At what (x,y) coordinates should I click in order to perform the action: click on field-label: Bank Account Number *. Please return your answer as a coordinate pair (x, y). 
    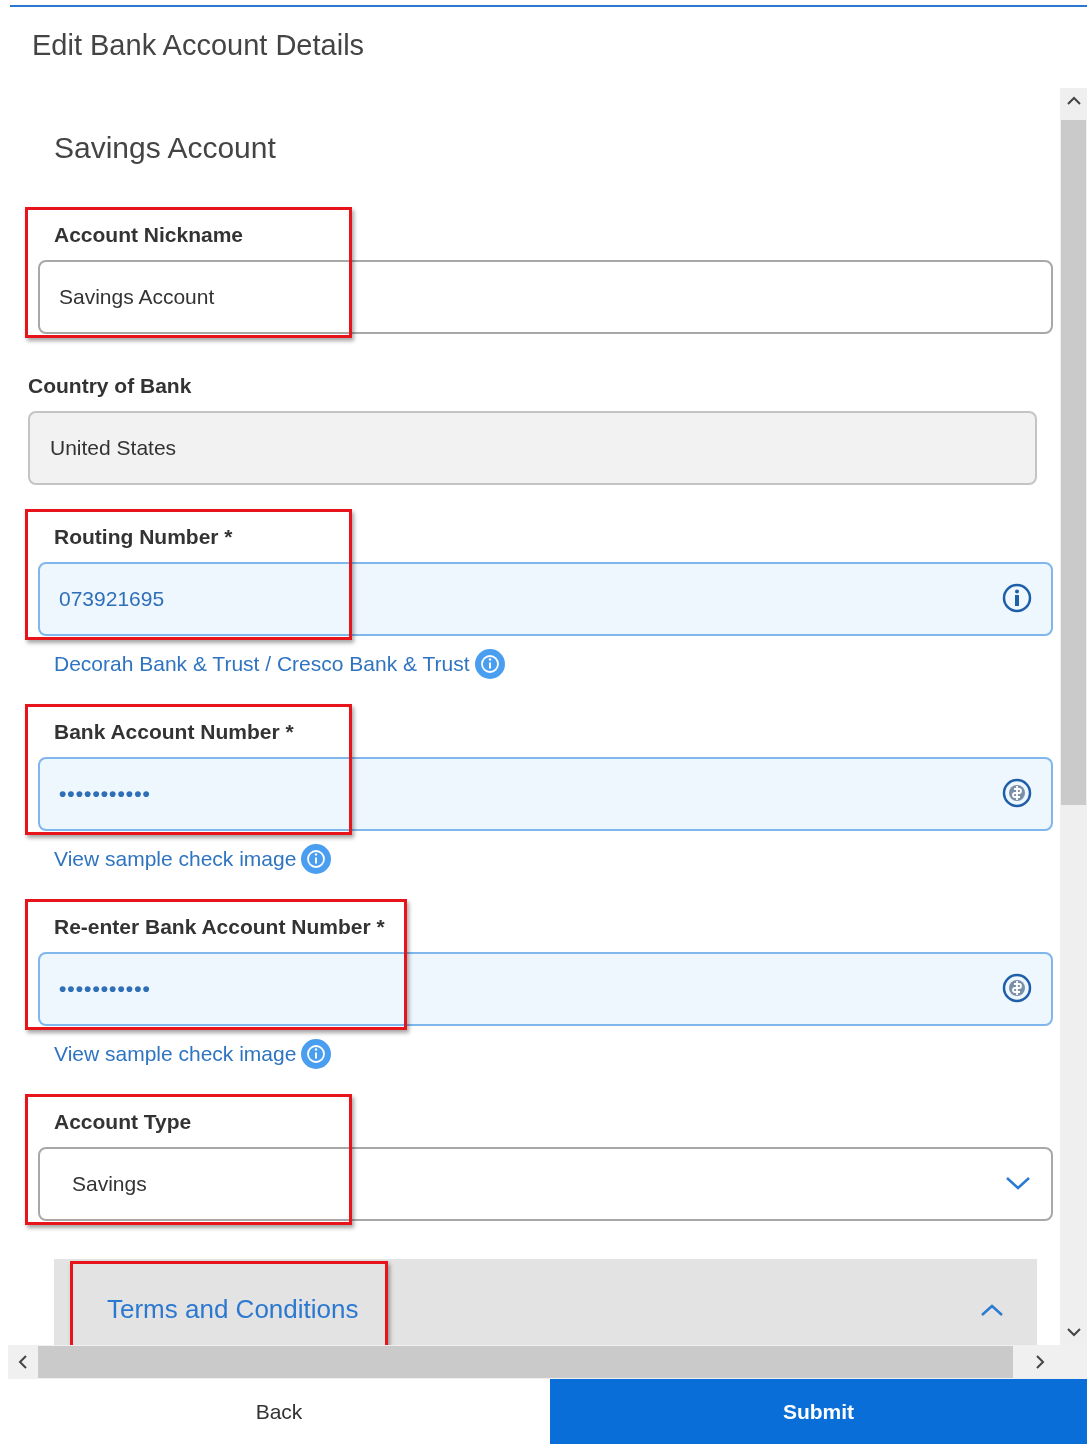
    Looking at the image, I should click on (174, 732).